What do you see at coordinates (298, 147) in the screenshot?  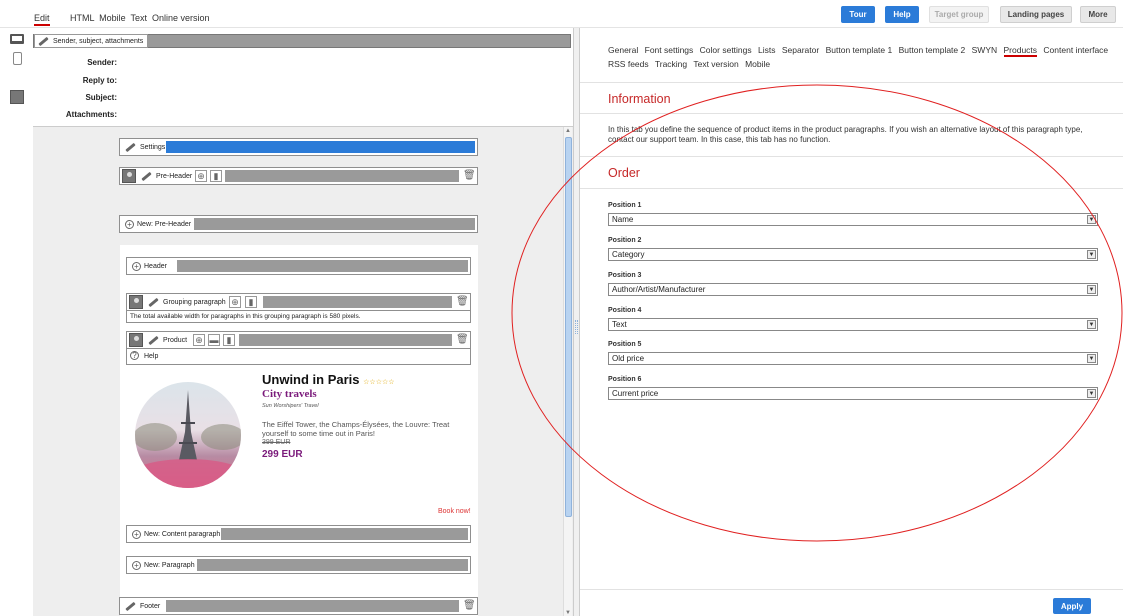 I see `settings-block: Settings` at bounding box center [298, 147].